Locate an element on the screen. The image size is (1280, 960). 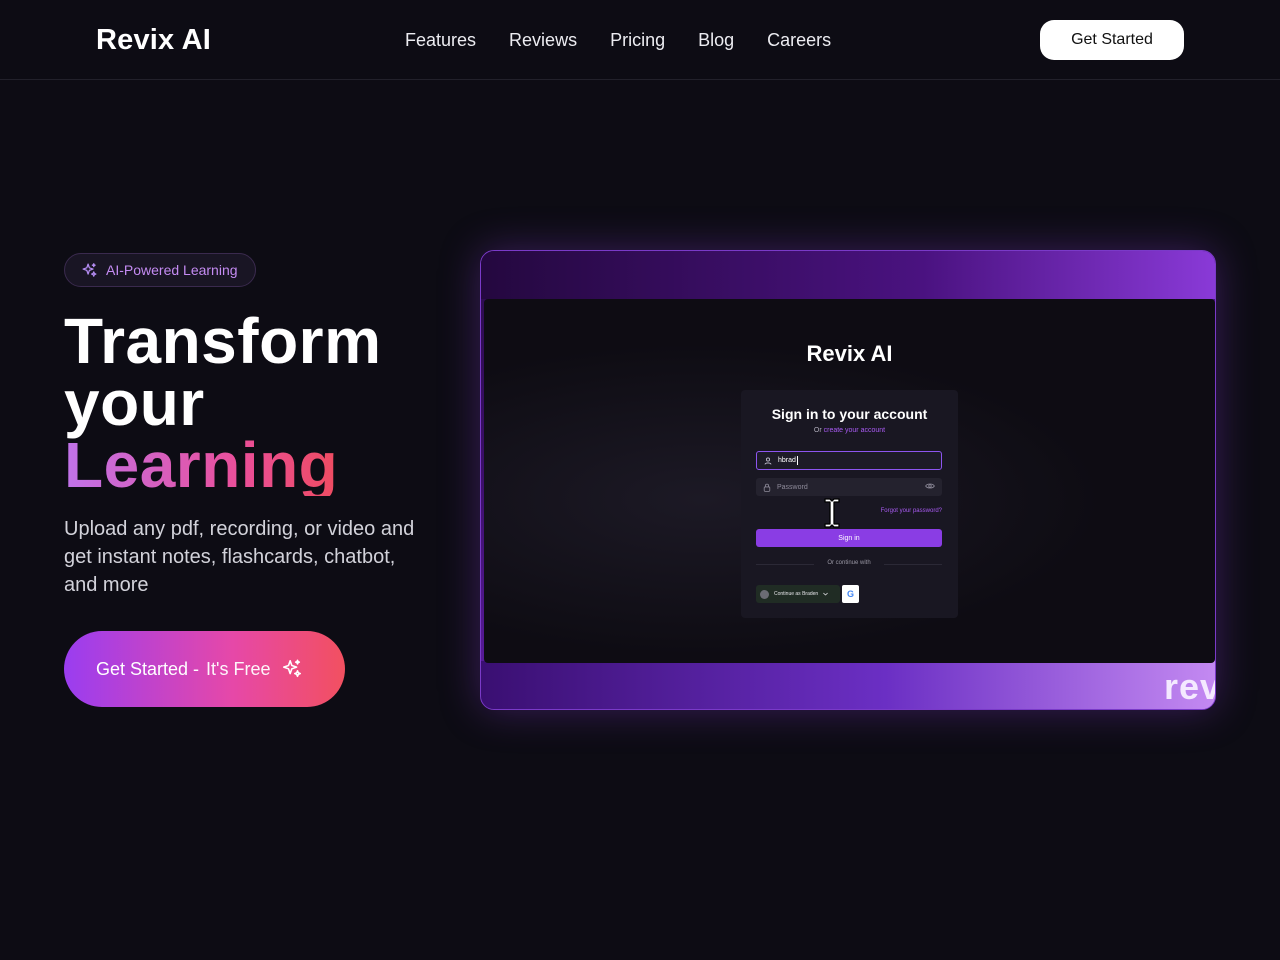
eye-icon is located at coordinates (930, 486).